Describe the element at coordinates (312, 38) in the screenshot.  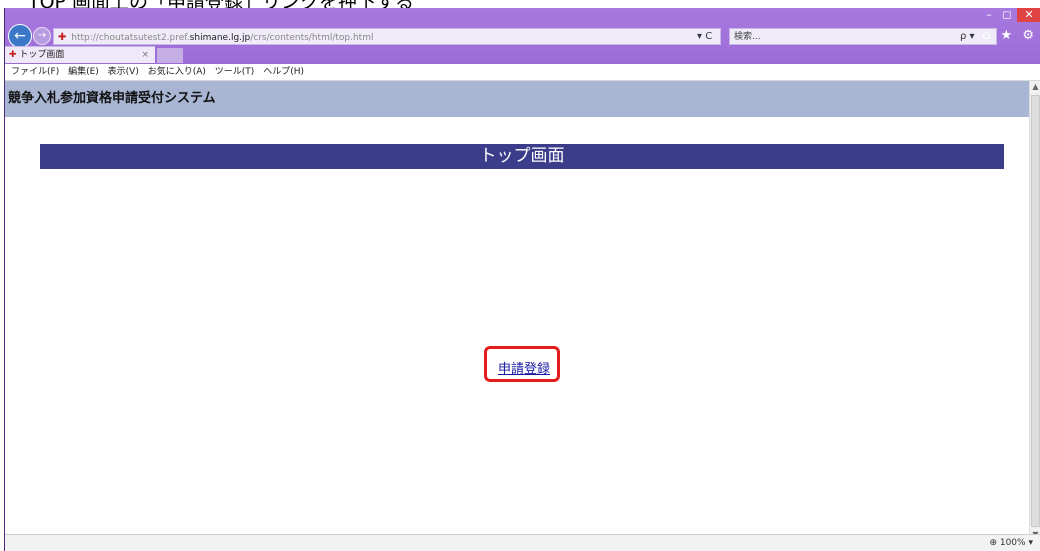
I see `url-path: /crs/contents/html/top.html` at that location.